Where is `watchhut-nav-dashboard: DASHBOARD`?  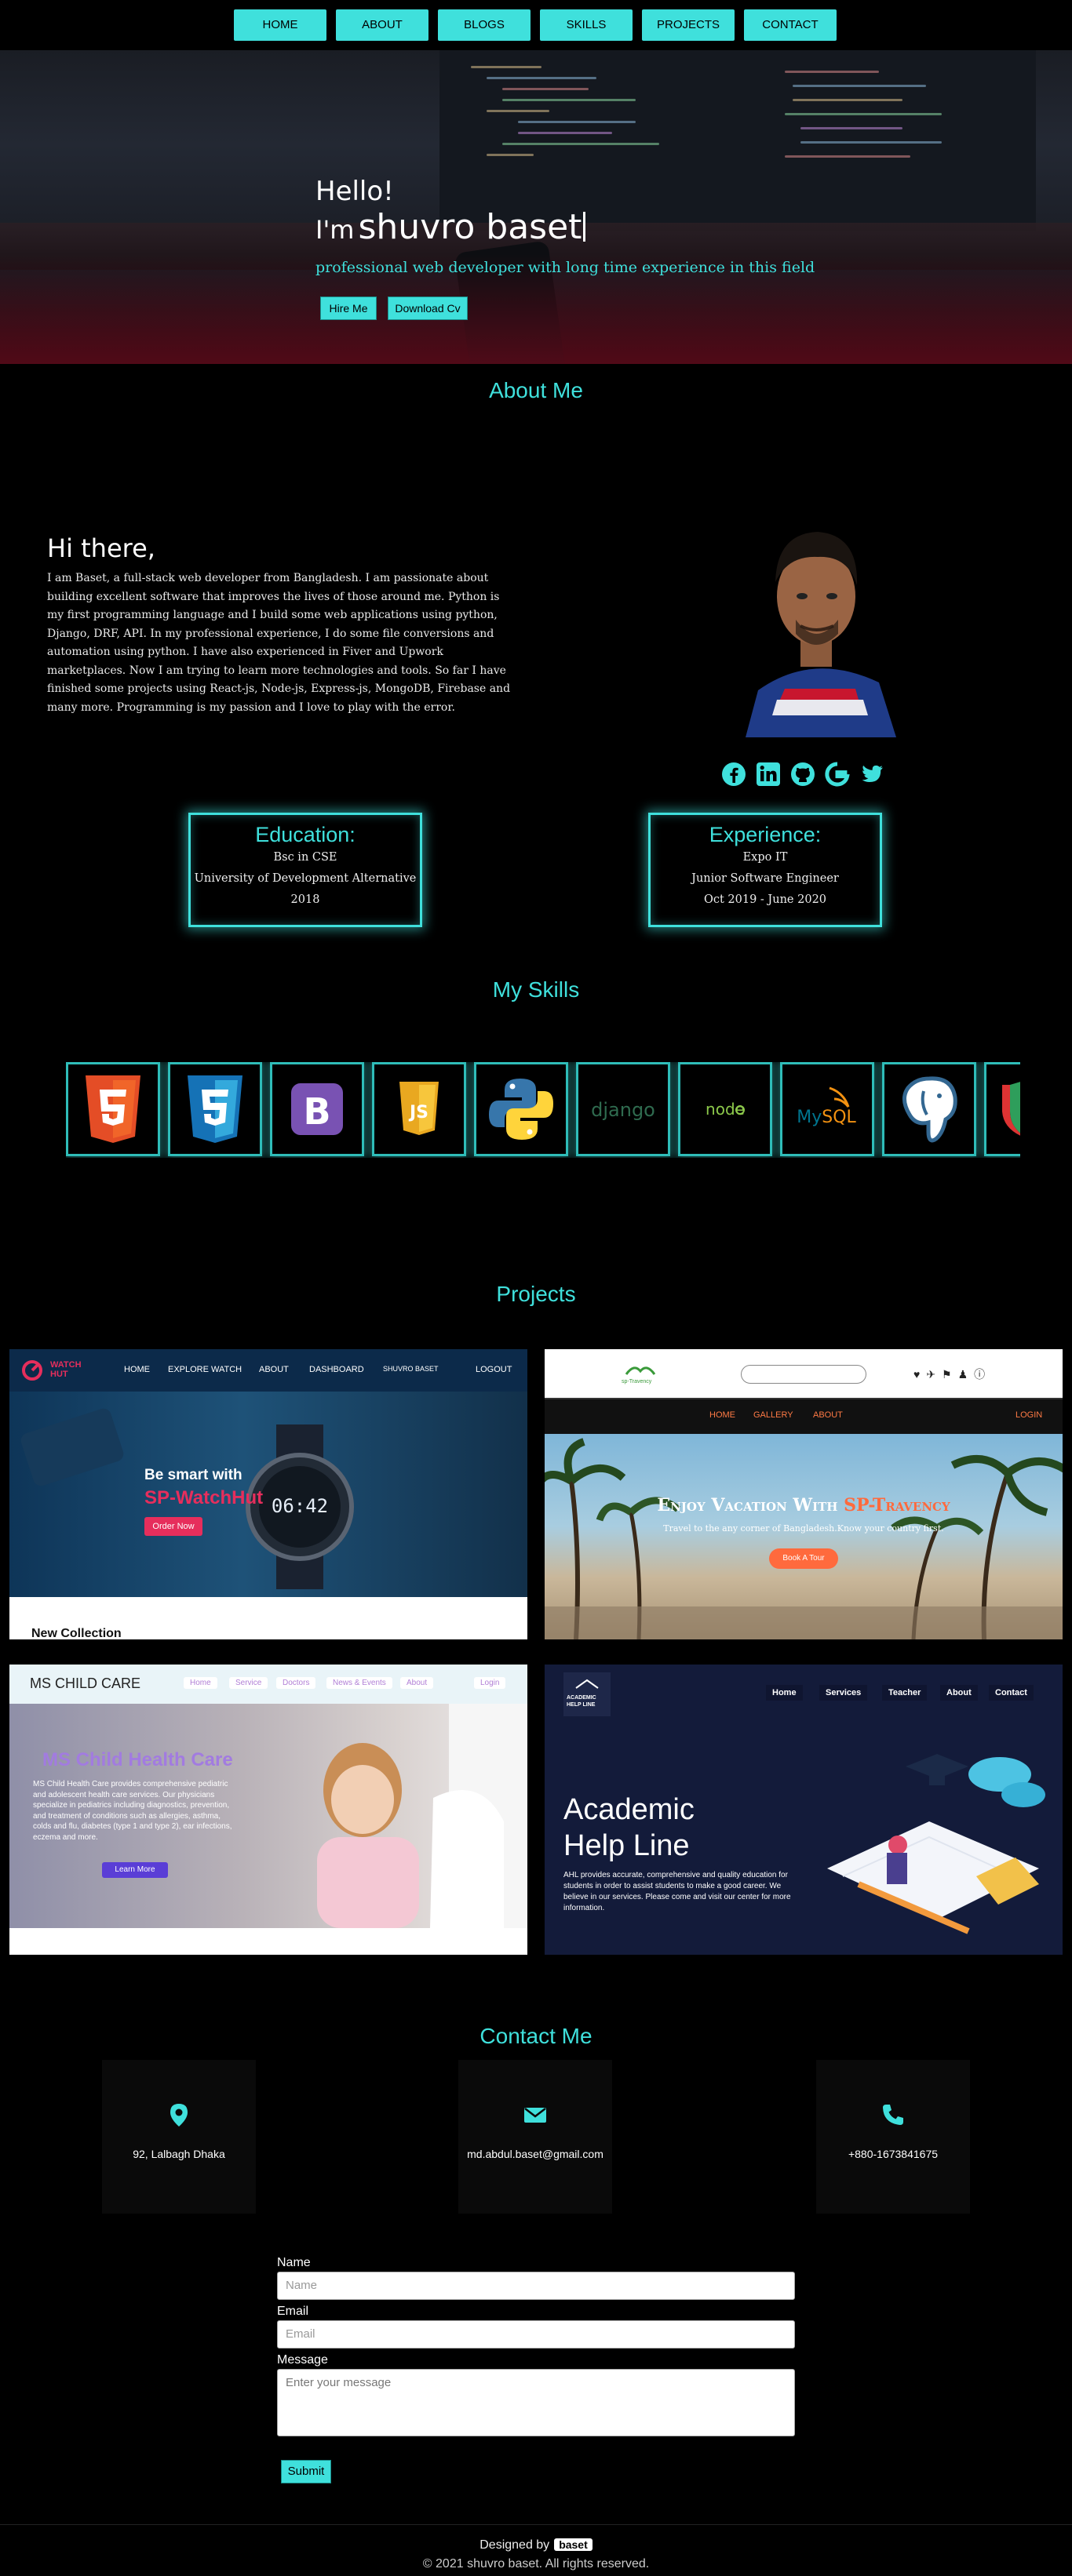
watchhut-nav-dashboard: DASHBOARD is located at coordinates (336, 1369).